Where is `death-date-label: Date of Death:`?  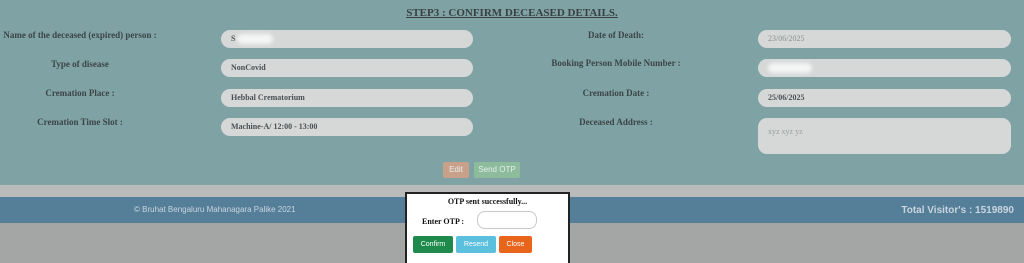 death-date-label: Date of Death: is located at coordinates (616, 35).